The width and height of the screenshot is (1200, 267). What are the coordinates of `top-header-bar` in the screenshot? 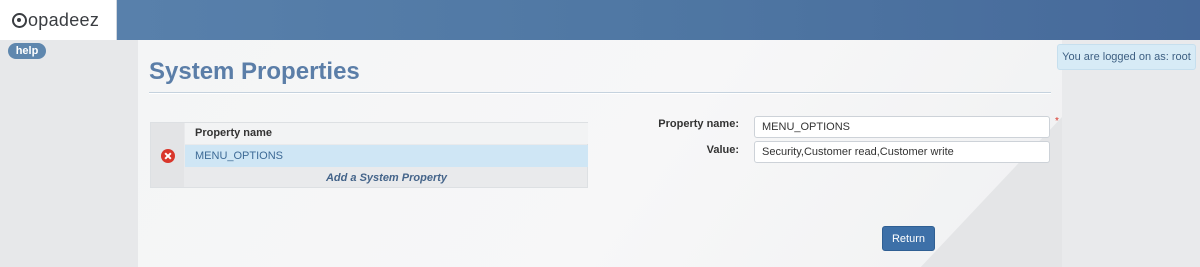 It's located at (600, 20).